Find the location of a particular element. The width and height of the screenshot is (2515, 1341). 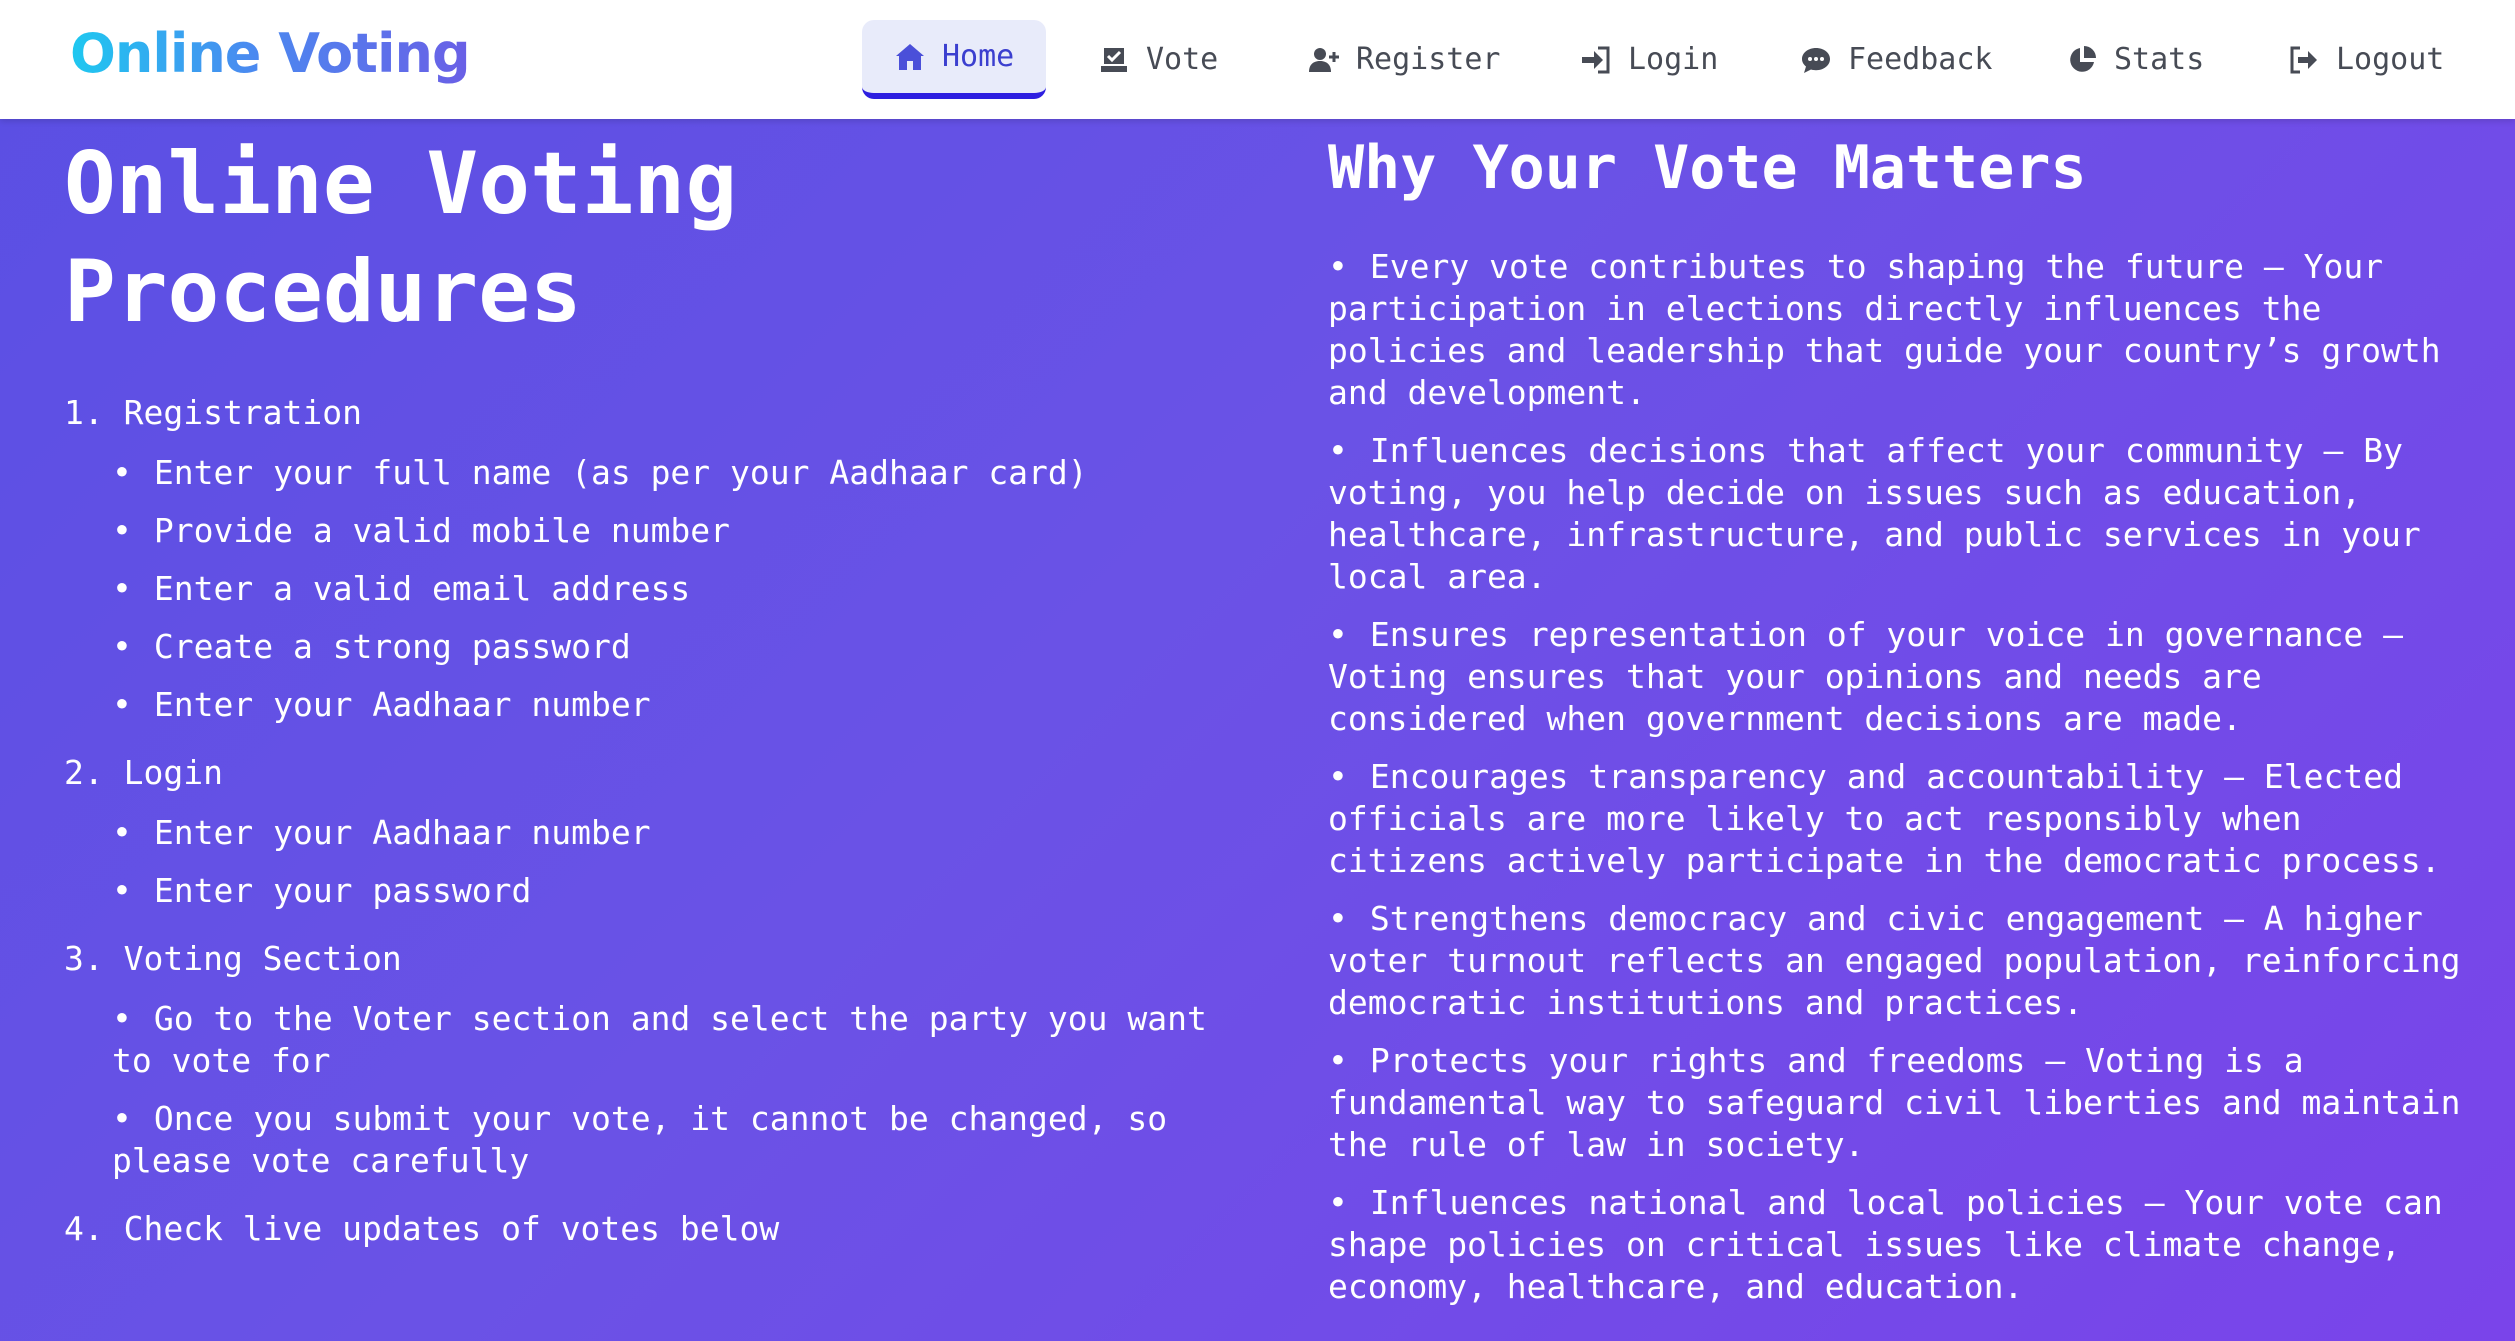

procedures-title: Online Voting Procedures is located at coordinates (401, 238).